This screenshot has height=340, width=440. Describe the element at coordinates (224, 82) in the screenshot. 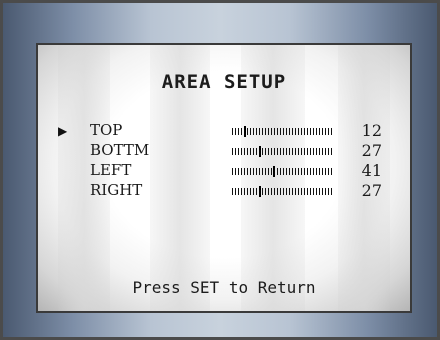

I see `menu-title: AREA SETUP` at that location.